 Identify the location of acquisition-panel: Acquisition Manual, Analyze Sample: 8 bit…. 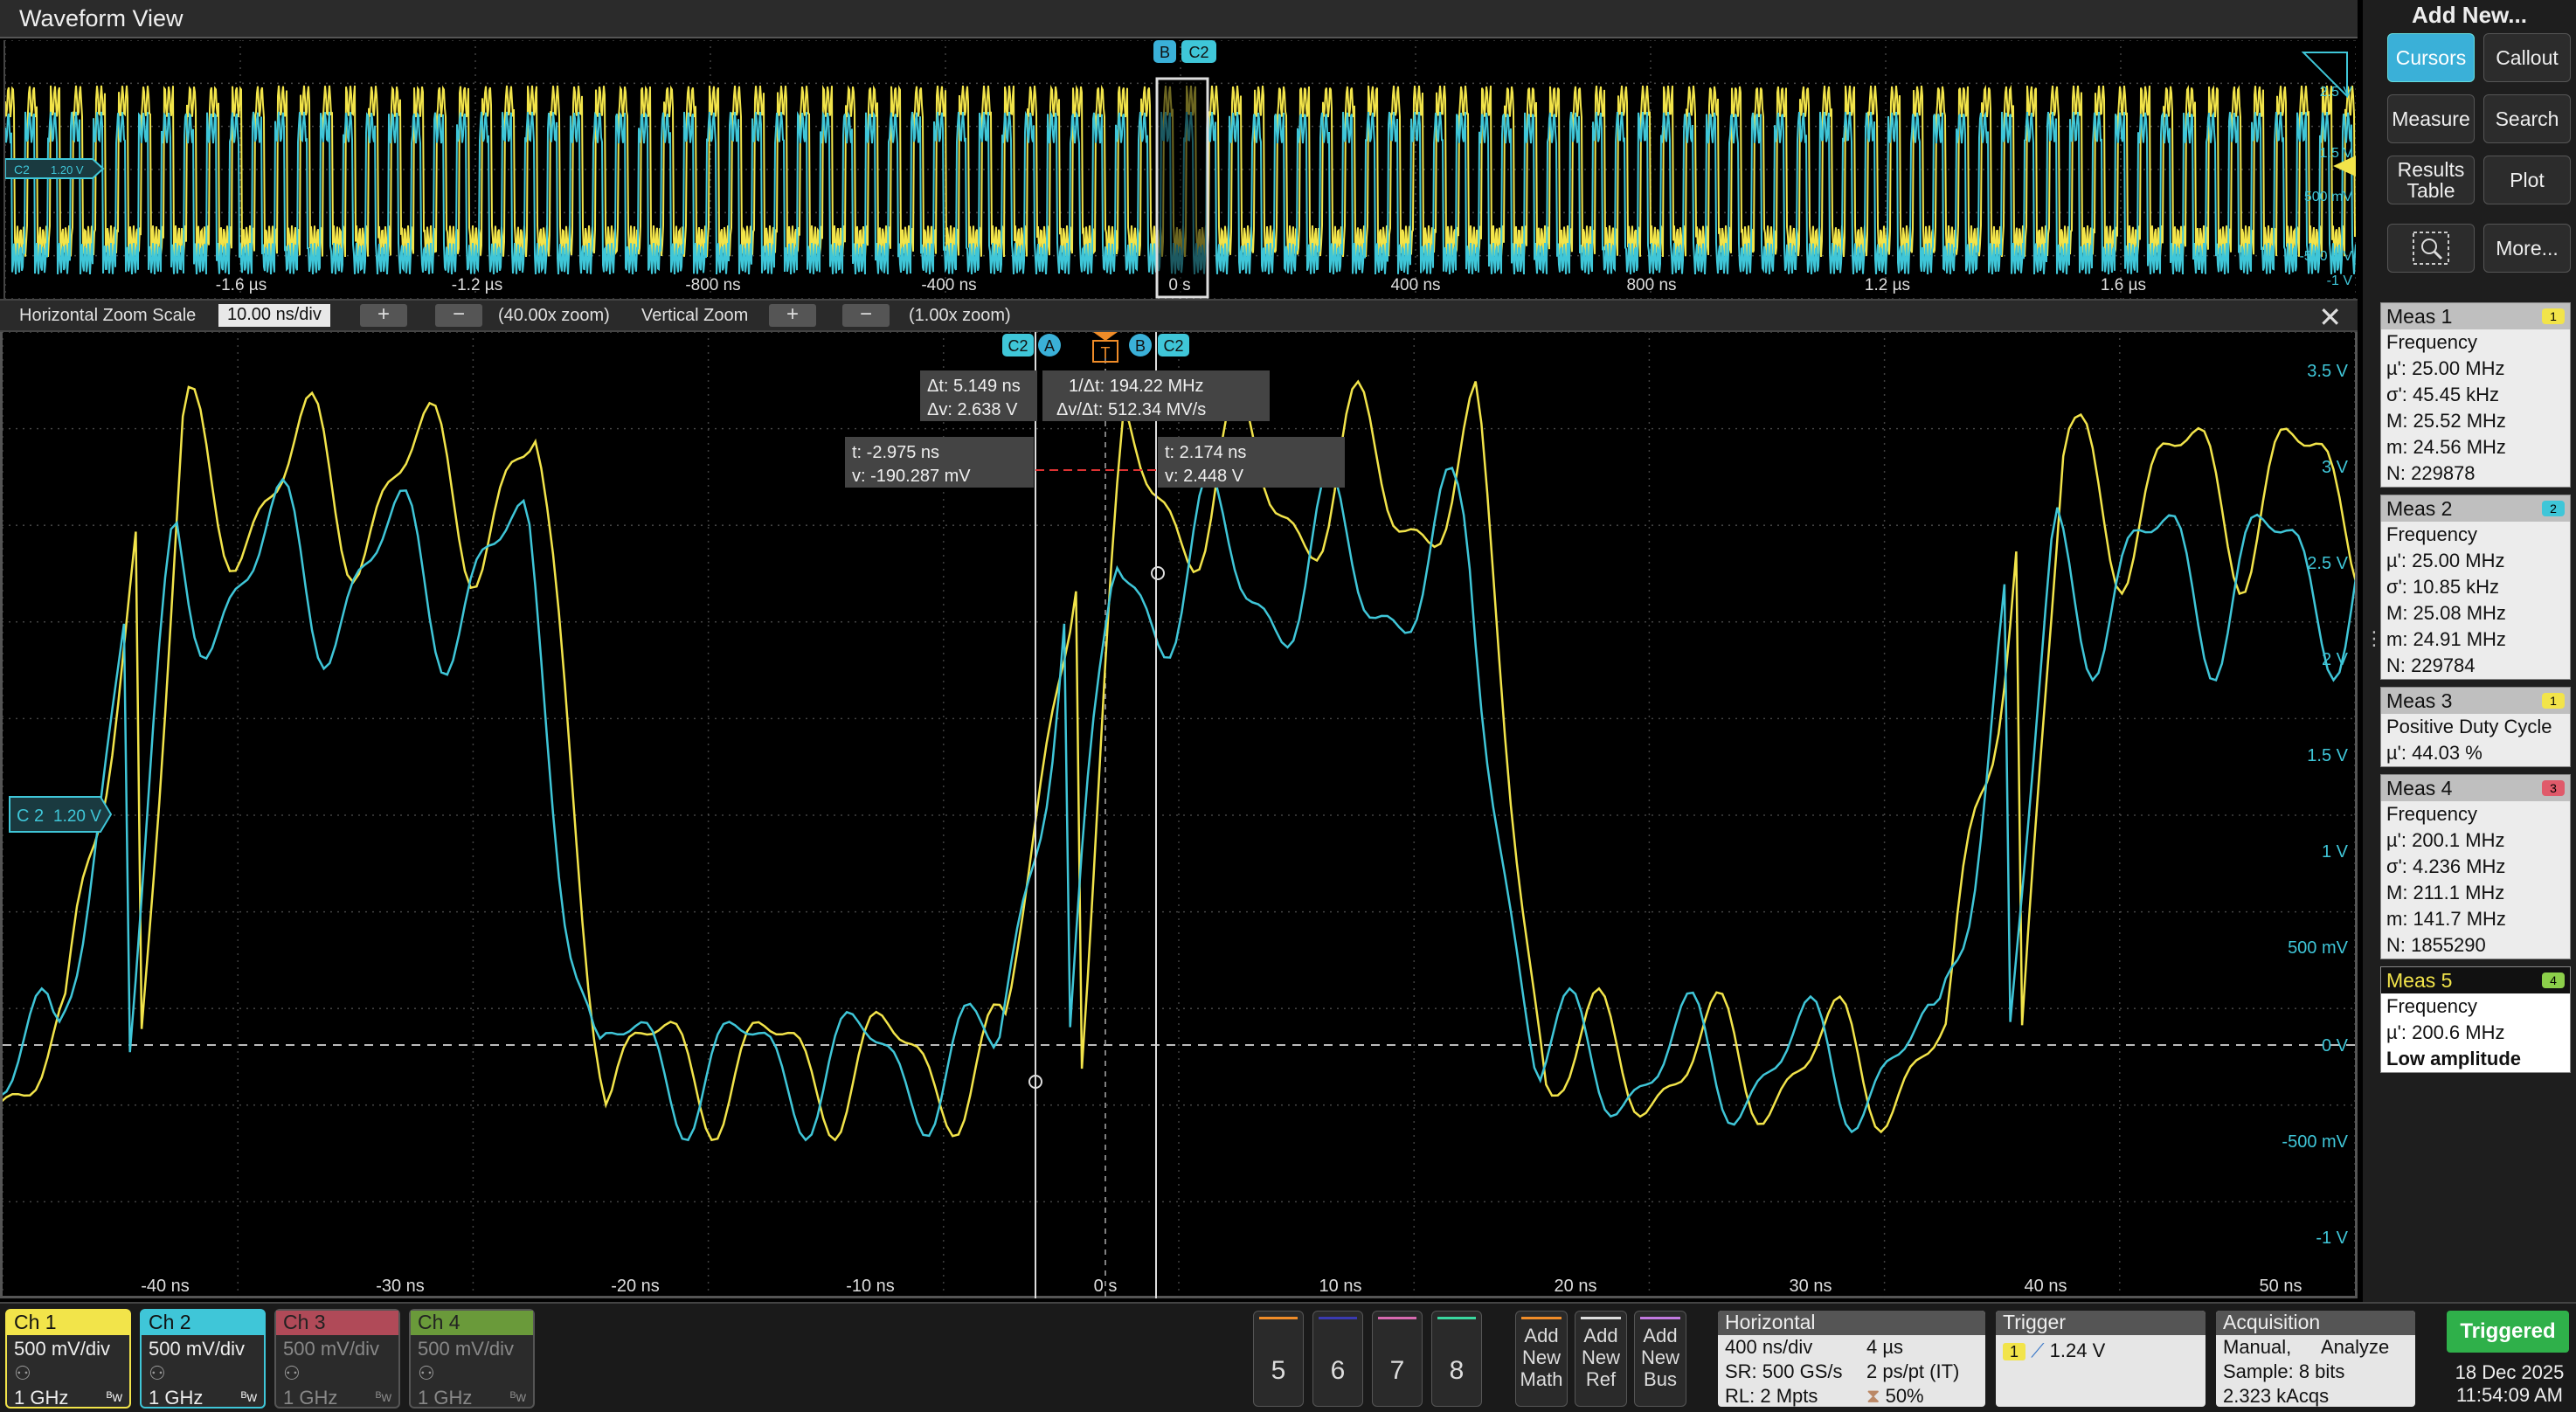
(2315, 1359).